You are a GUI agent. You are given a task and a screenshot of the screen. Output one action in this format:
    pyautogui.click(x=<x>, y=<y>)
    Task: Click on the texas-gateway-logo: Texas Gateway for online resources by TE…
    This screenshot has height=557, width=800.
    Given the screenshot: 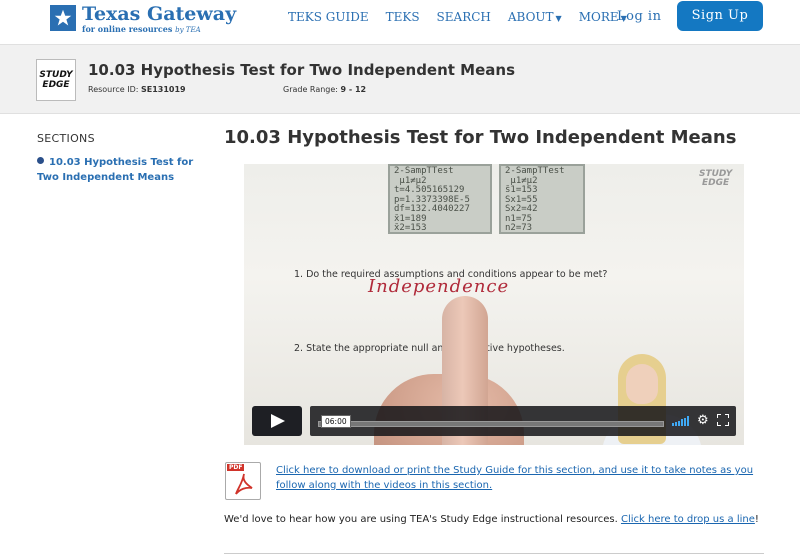 What is the action you would take?
    pyautogui.click(x=133, y=18)
    